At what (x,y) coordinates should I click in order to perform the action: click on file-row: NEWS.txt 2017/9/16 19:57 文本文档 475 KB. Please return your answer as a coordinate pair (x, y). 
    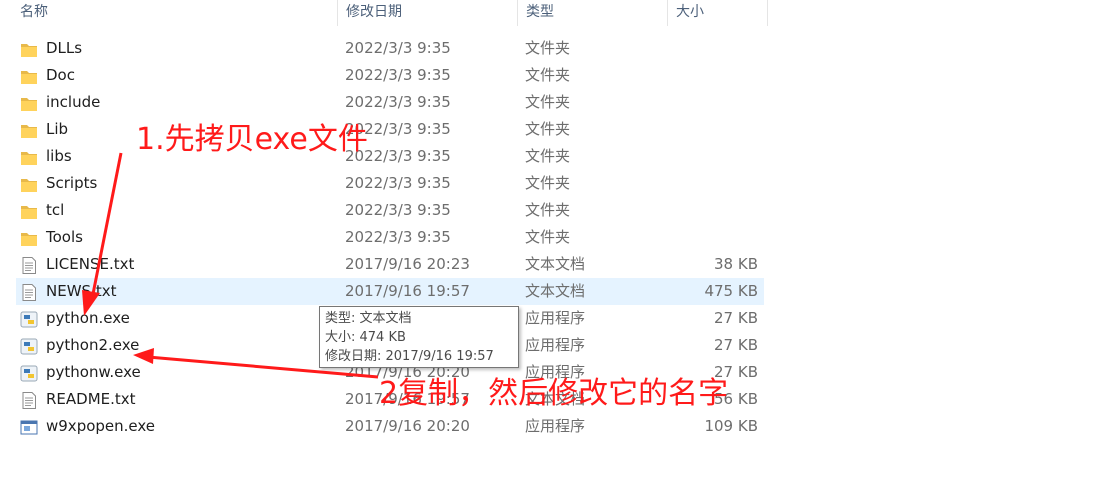
    Looking at the image, I should click on (390, 291).